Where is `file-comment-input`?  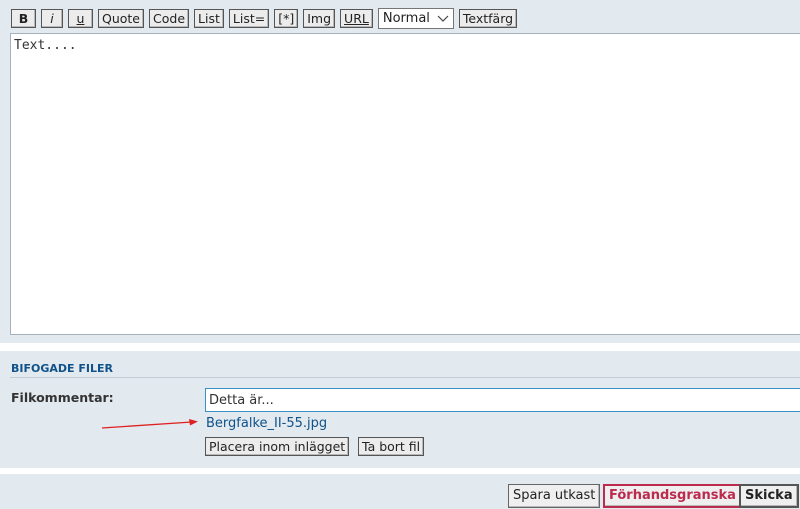 file-comment-input is located at coordinates (502, 400).